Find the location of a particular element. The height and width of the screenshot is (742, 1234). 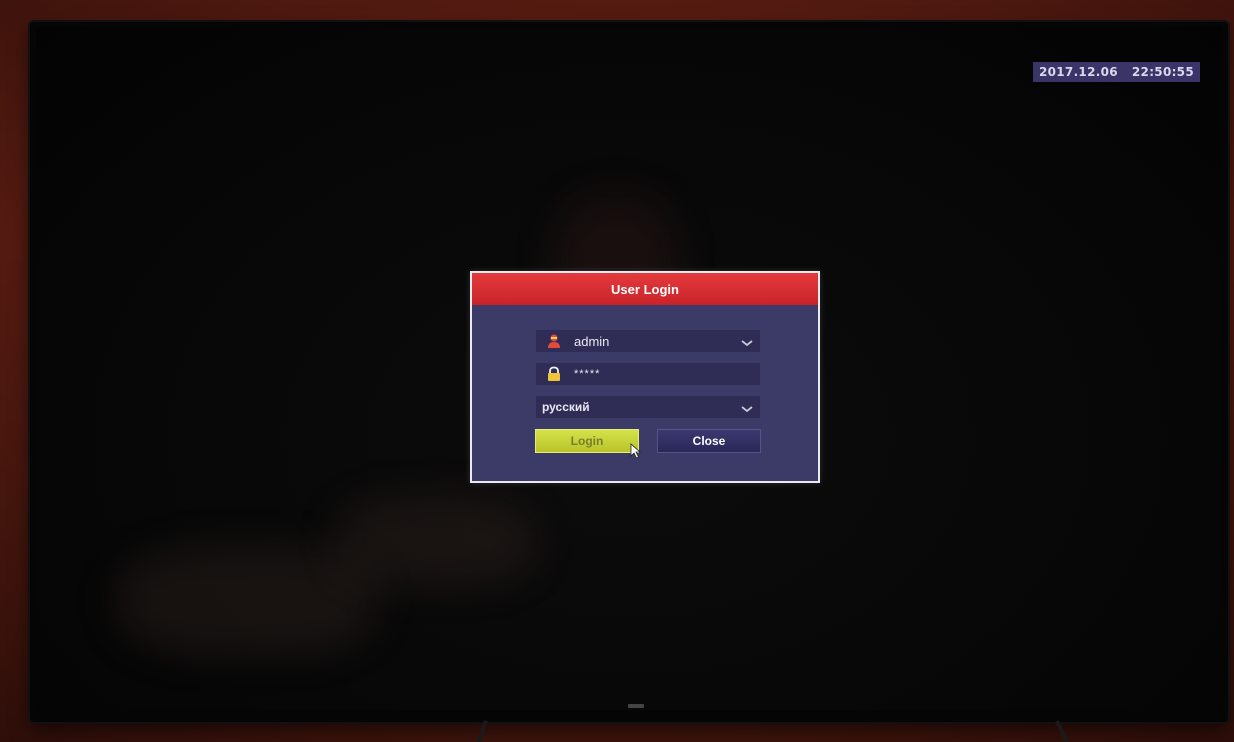

dialog-title: User Login is located at coordinates (645, 289).